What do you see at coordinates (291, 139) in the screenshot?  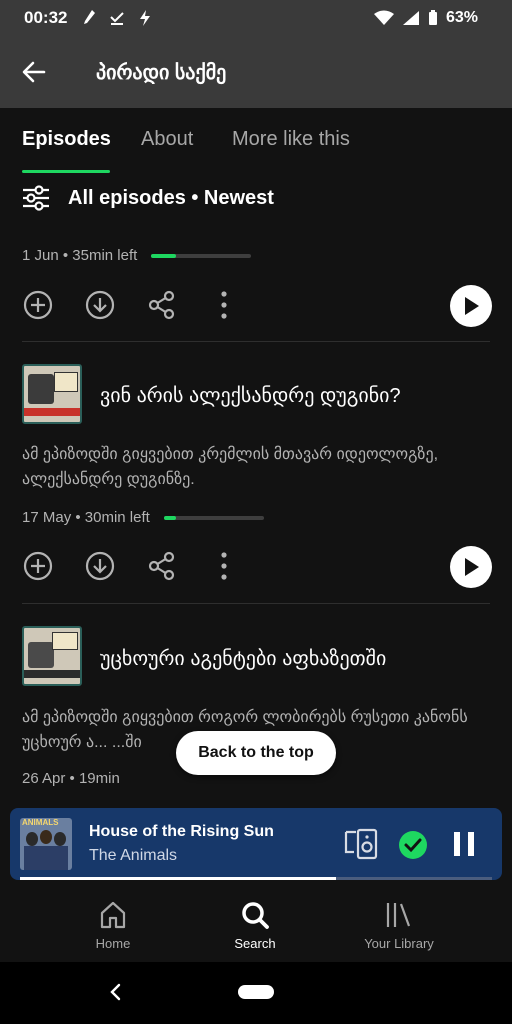 I see `tab-more-like-this: More like this` at bounding box center [291, 139].